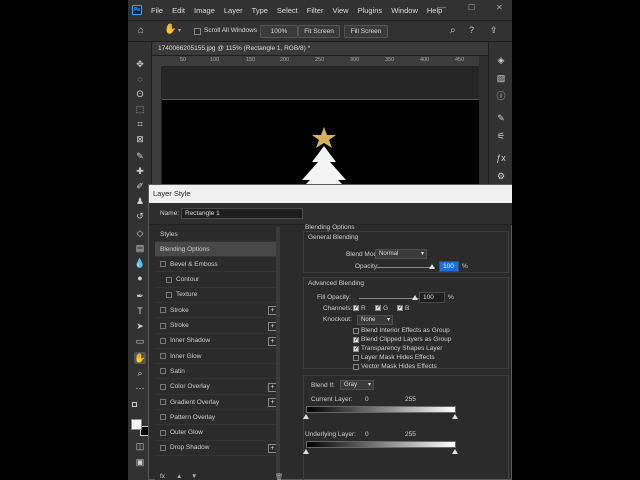 This screenshot has width=640, height=480. I want to click on current-layer-gradient, so click(381, 409).